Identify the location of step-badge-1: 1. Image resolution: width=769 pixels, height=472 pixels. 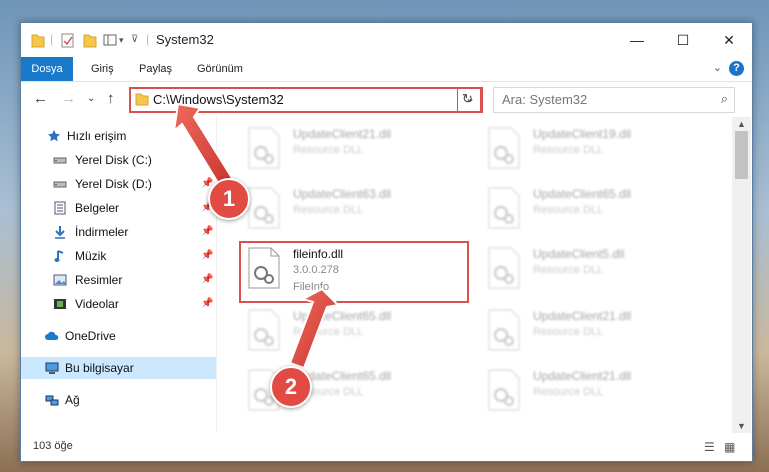
(229, 199).